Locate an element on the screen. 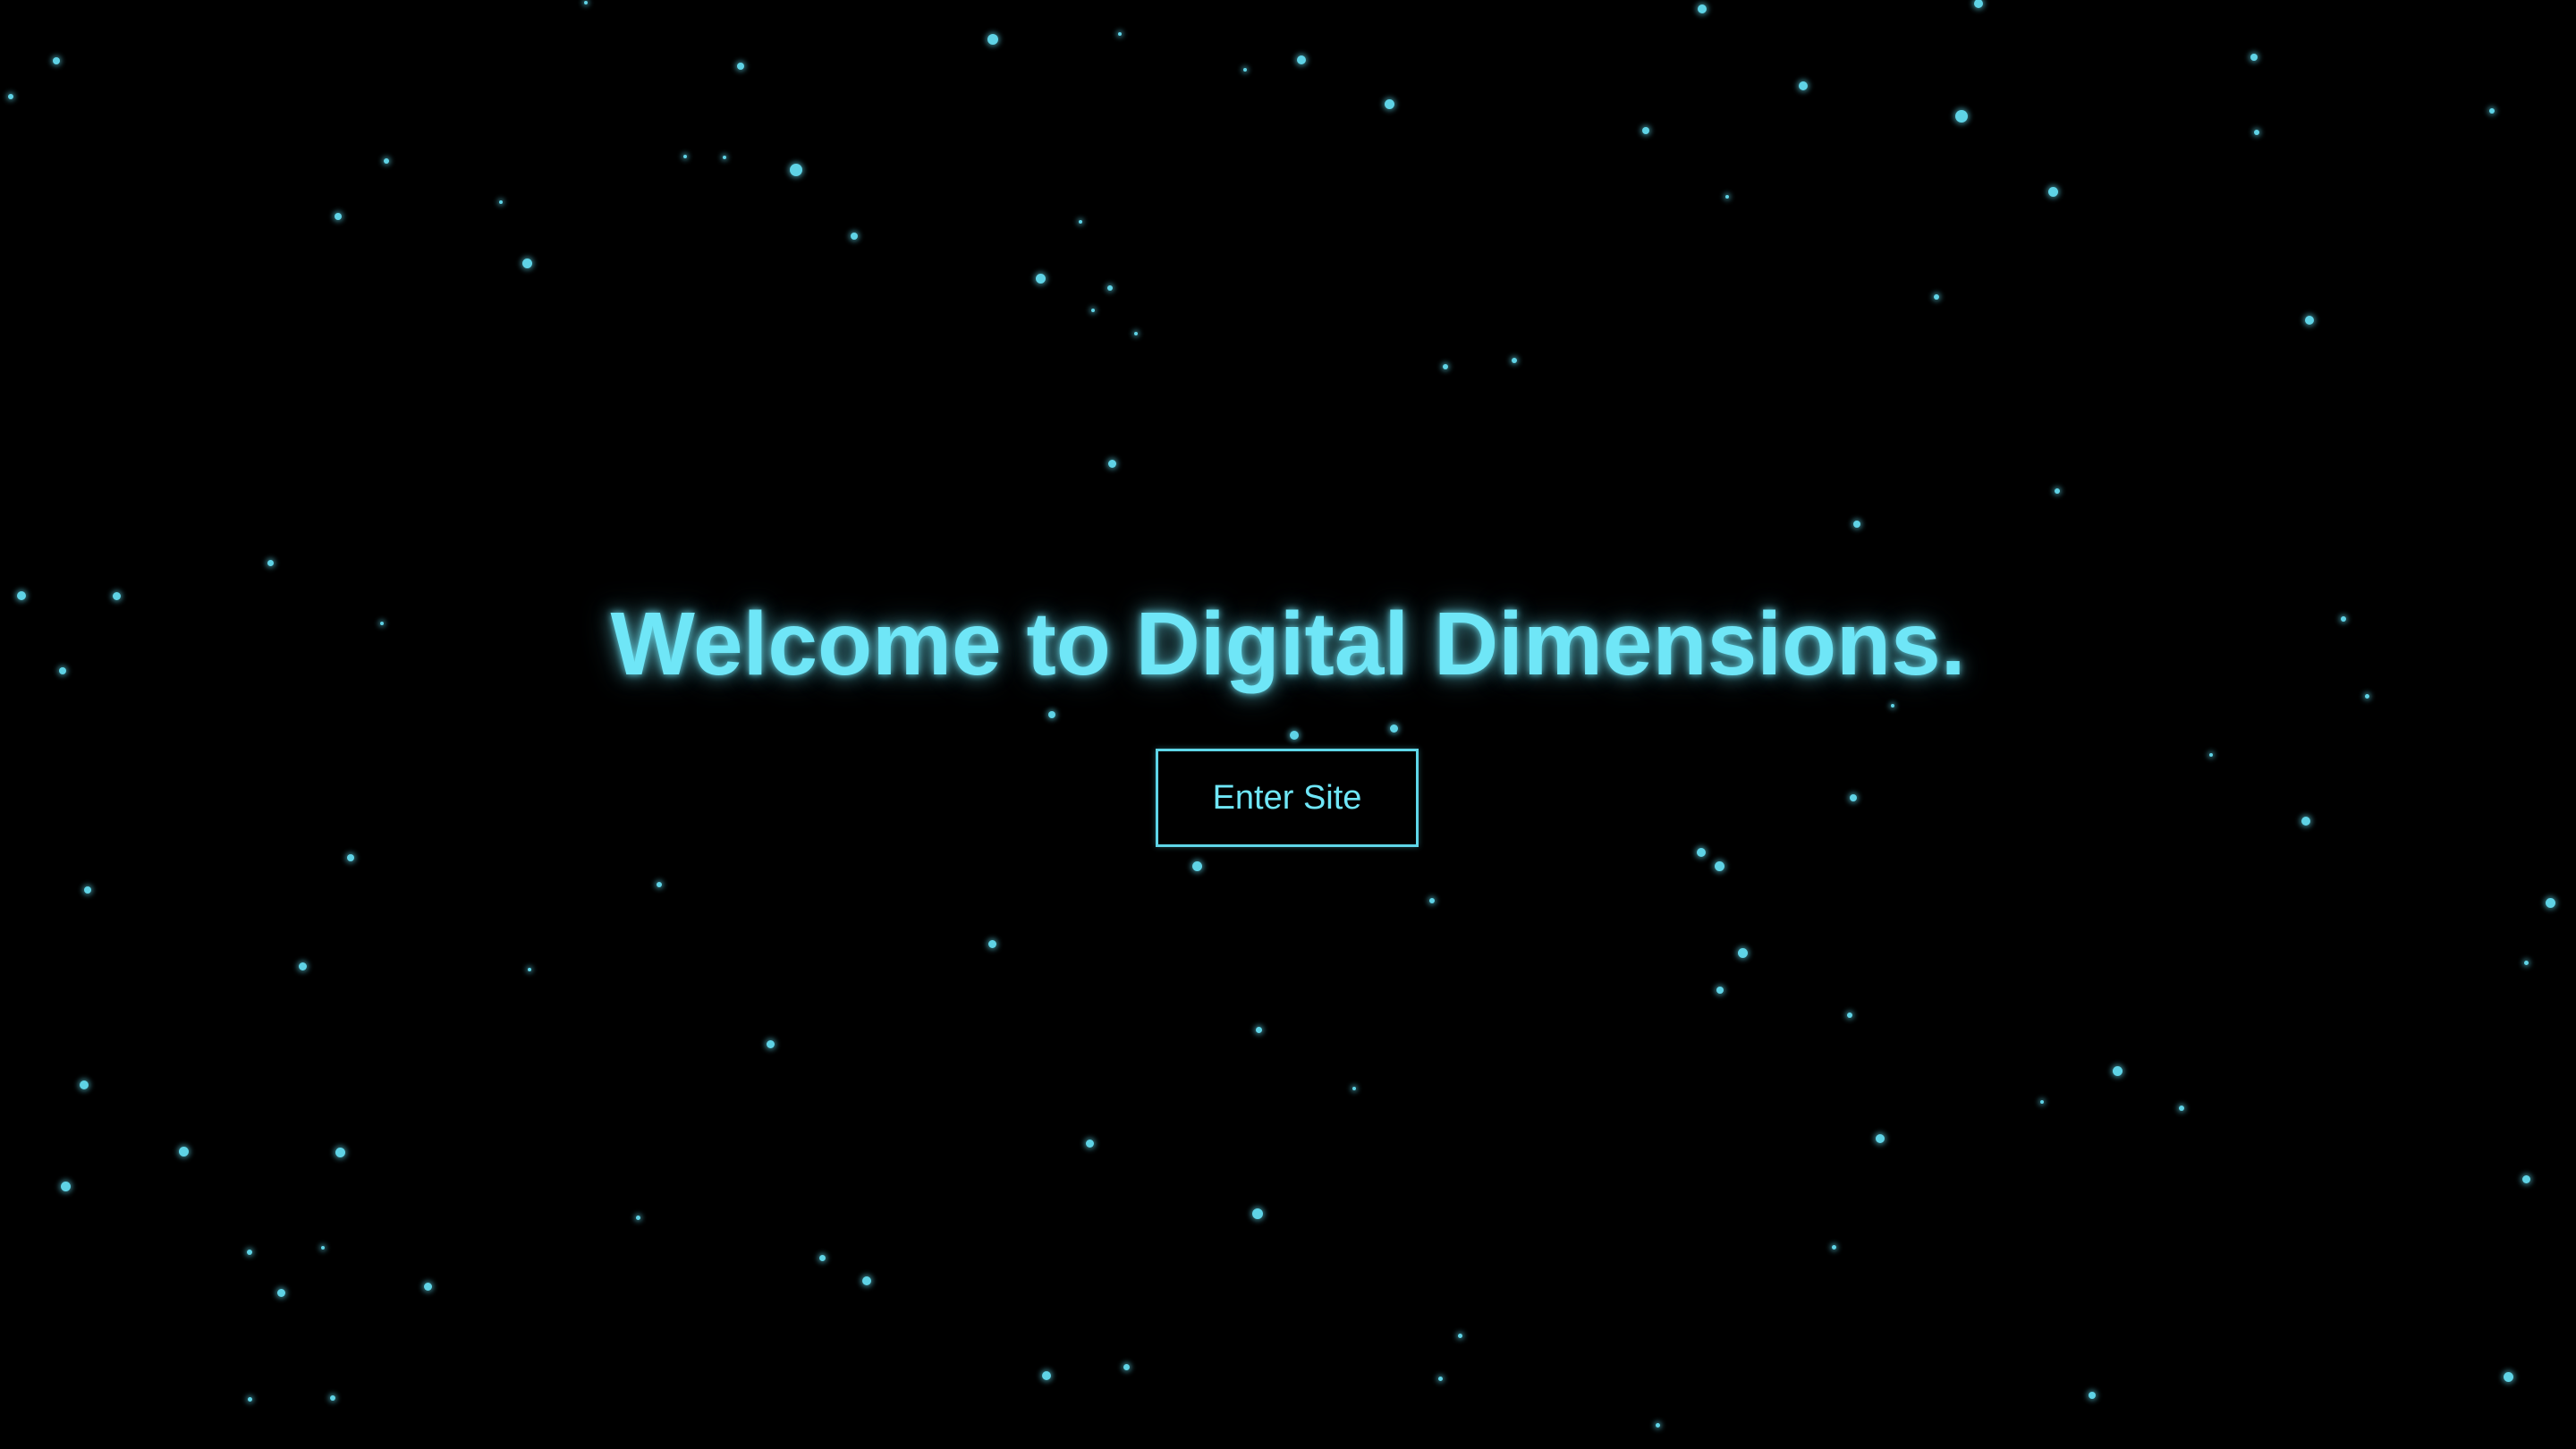 The height and width of the screenshot is (1449, 2576). hero-section: Welcome to Digital Dimensions. is located at coordinates (1288, 644).